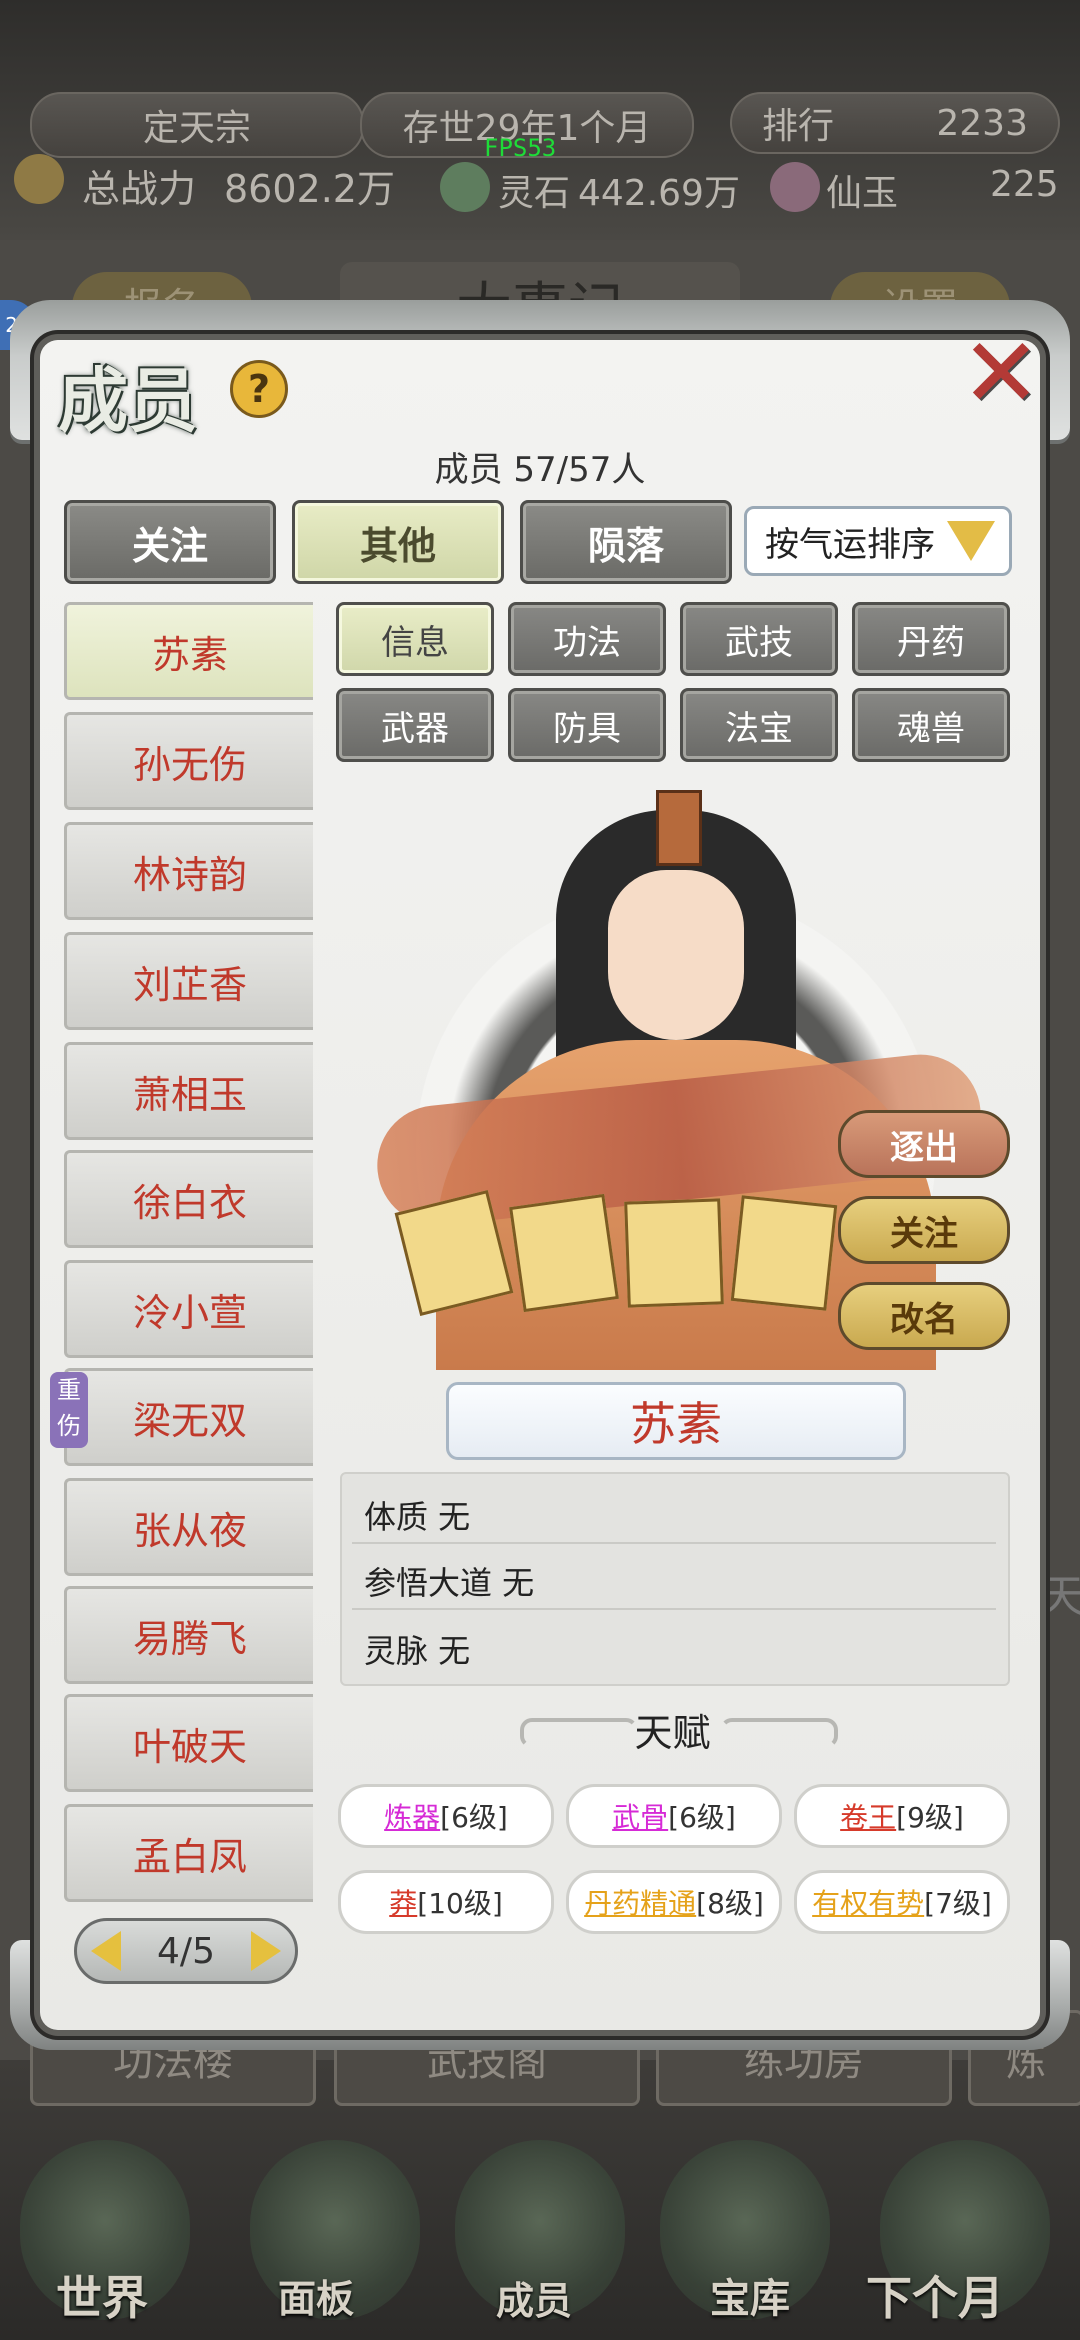 This screenshot has width=1080, height=2340. I want to click on talent-name: 丹药精通, so click(640, 1903).